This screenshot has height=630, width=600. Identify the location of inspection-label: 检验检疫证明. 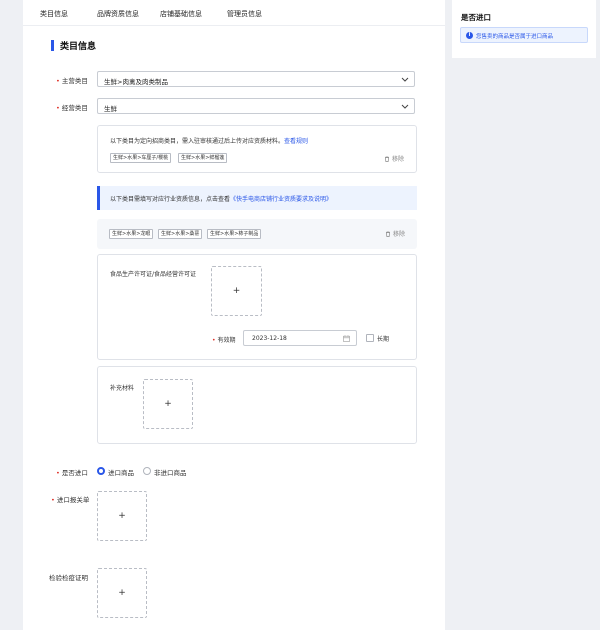
(68, 578).